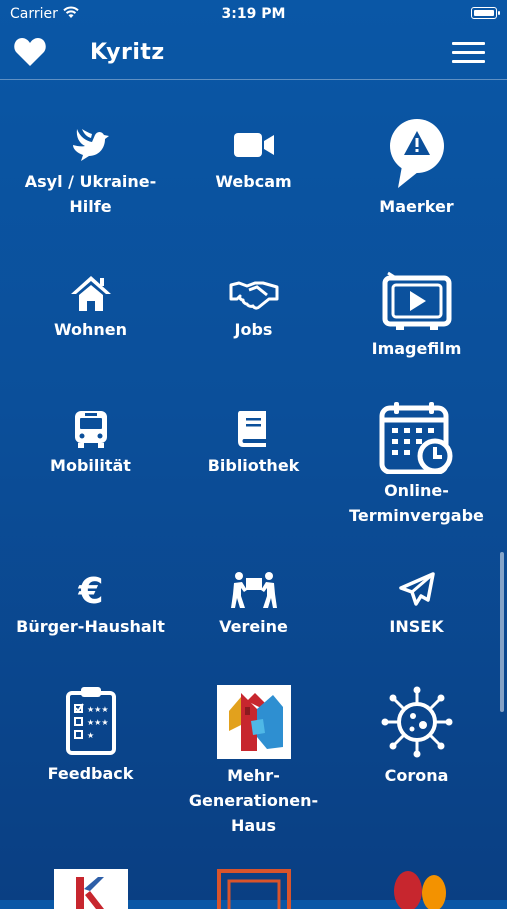  Describe the element at coordinates (90, 145) in the screenshot. I see `dove-icon` at that location.